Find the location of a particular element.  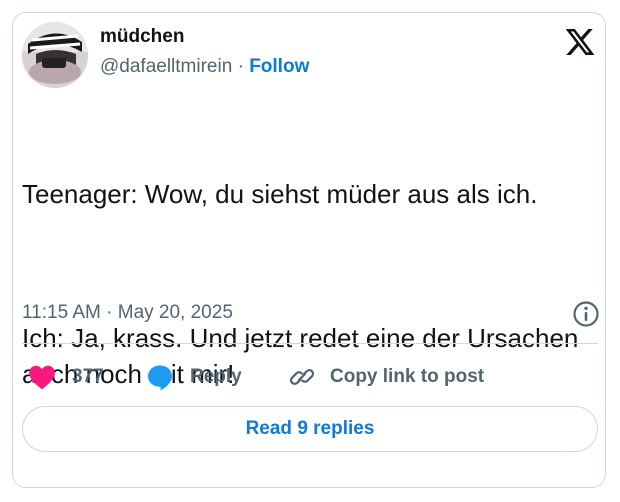

divider is located at coordinates (310, 343).